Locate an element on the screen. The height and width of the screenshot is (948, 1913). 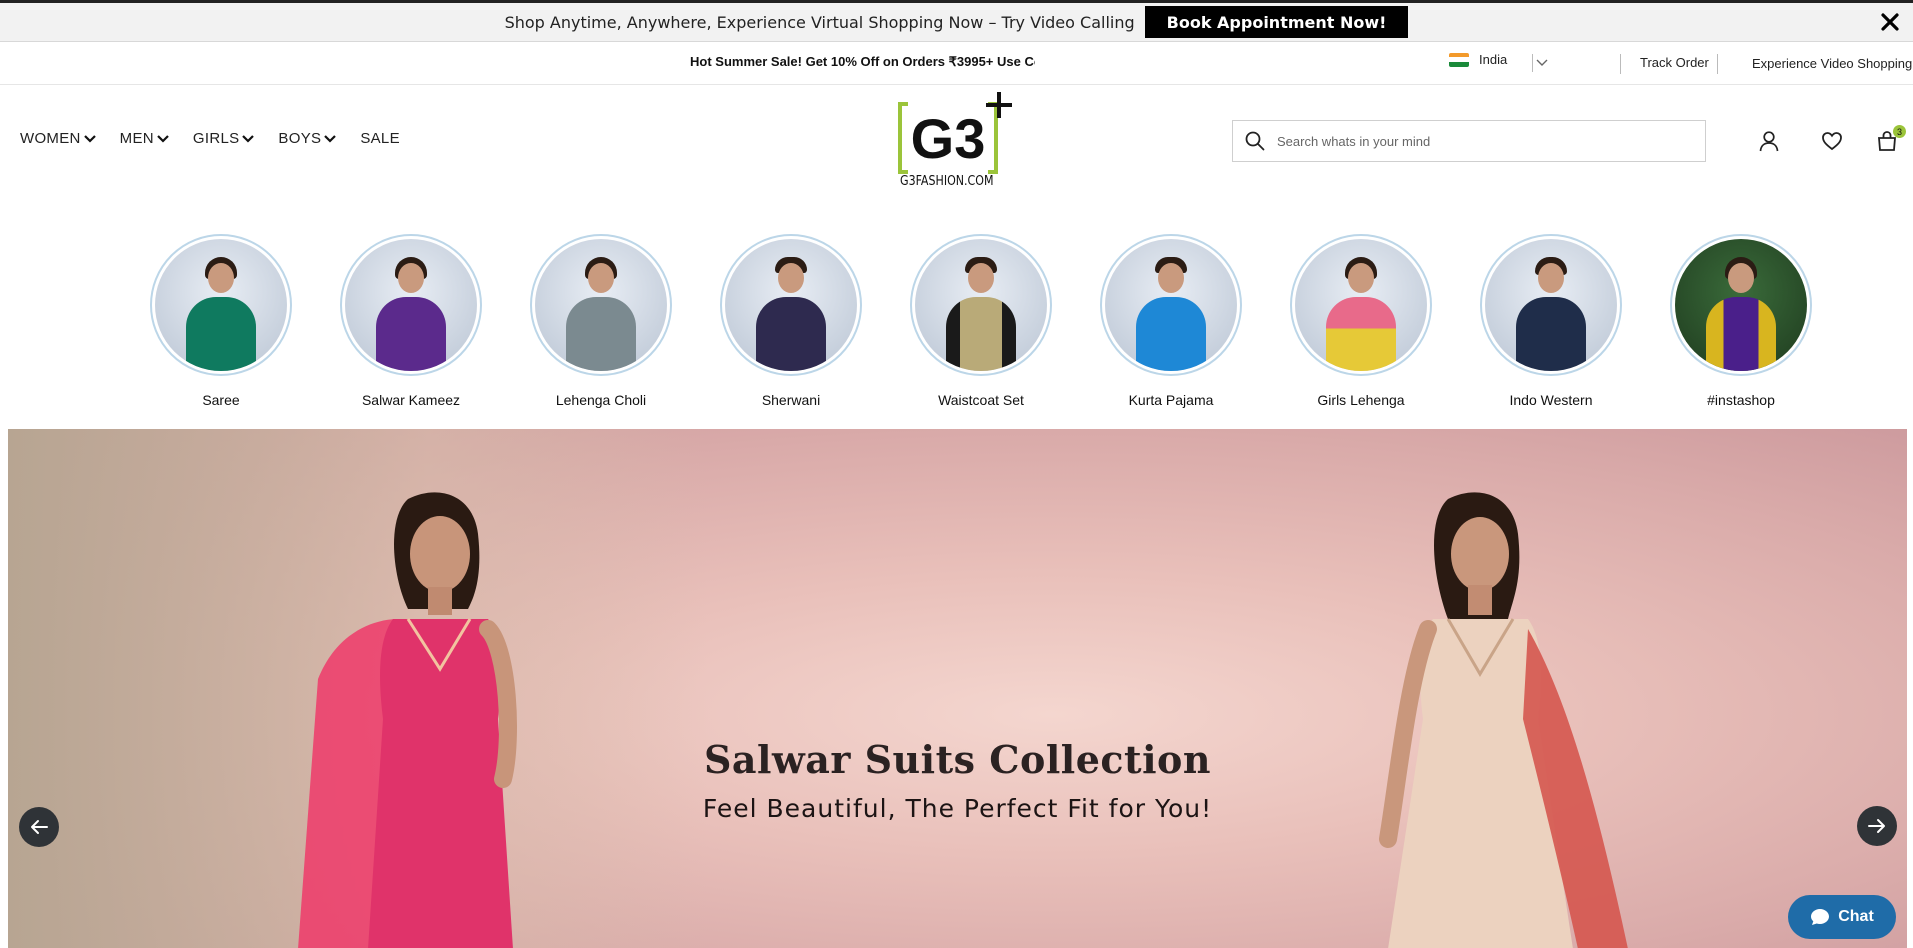
nav-label: SALE is located at coordinates (380, 138).